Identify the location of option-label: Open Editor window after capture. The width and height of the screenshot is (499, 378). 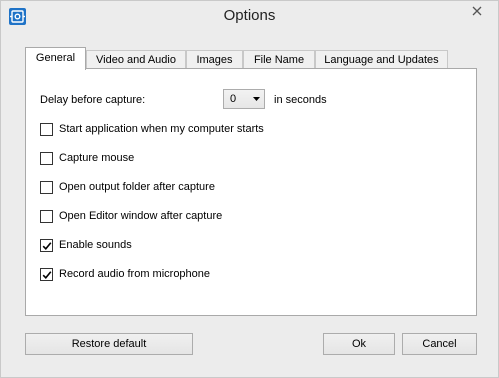
(141, 216).